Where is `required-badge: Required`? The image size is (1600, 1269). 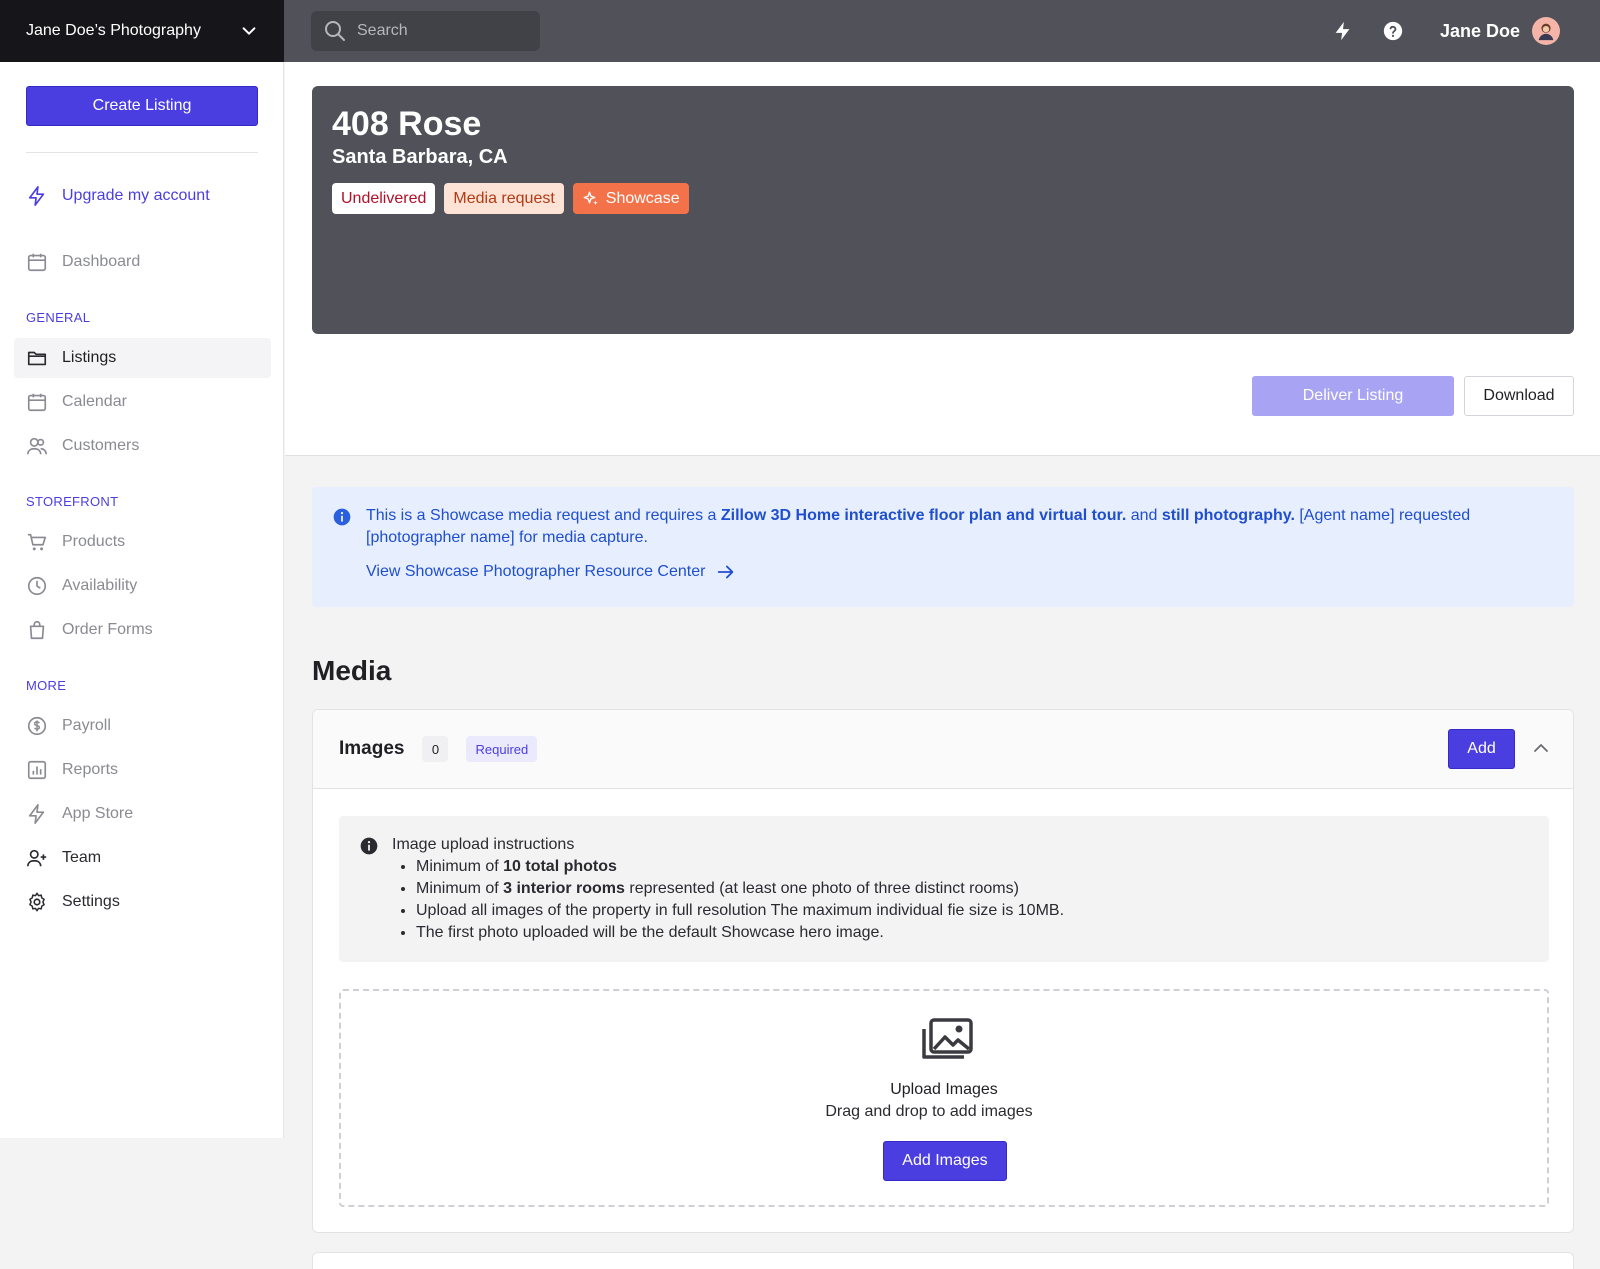 required-badge: Required is located at coordinates (502, 749).